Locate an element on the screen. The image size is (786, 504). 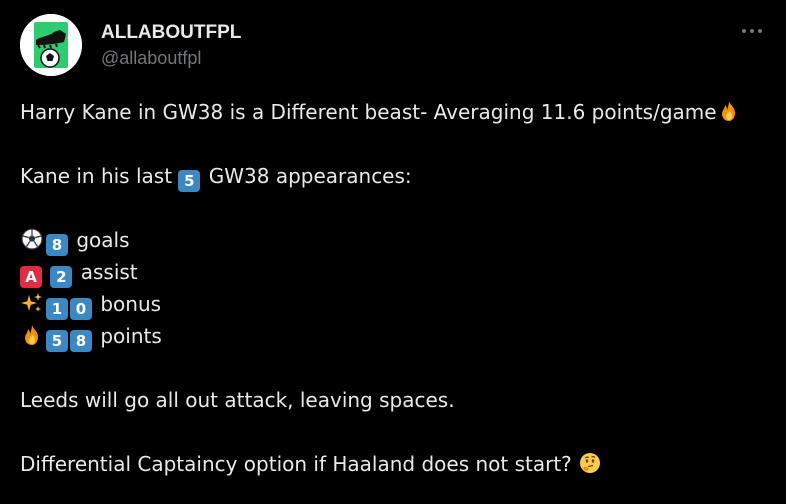
soccer-ball-icon is located at coordinates (32, 239).